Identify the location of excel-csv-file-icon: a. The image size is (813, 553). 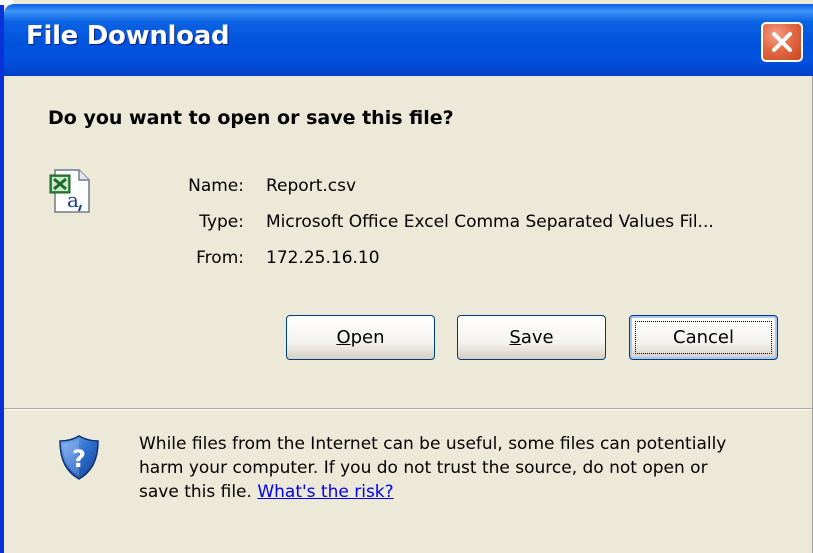
(69, 191).